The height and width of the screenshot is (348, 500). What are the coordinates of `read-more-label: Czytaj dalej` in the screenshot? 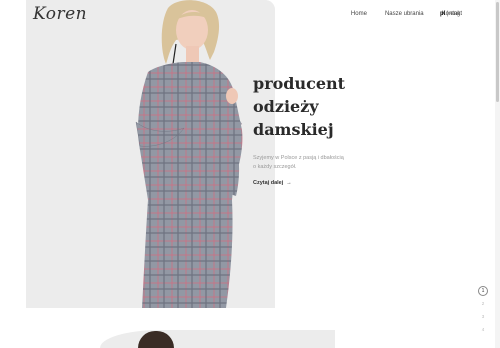 It's located at (268, 183).